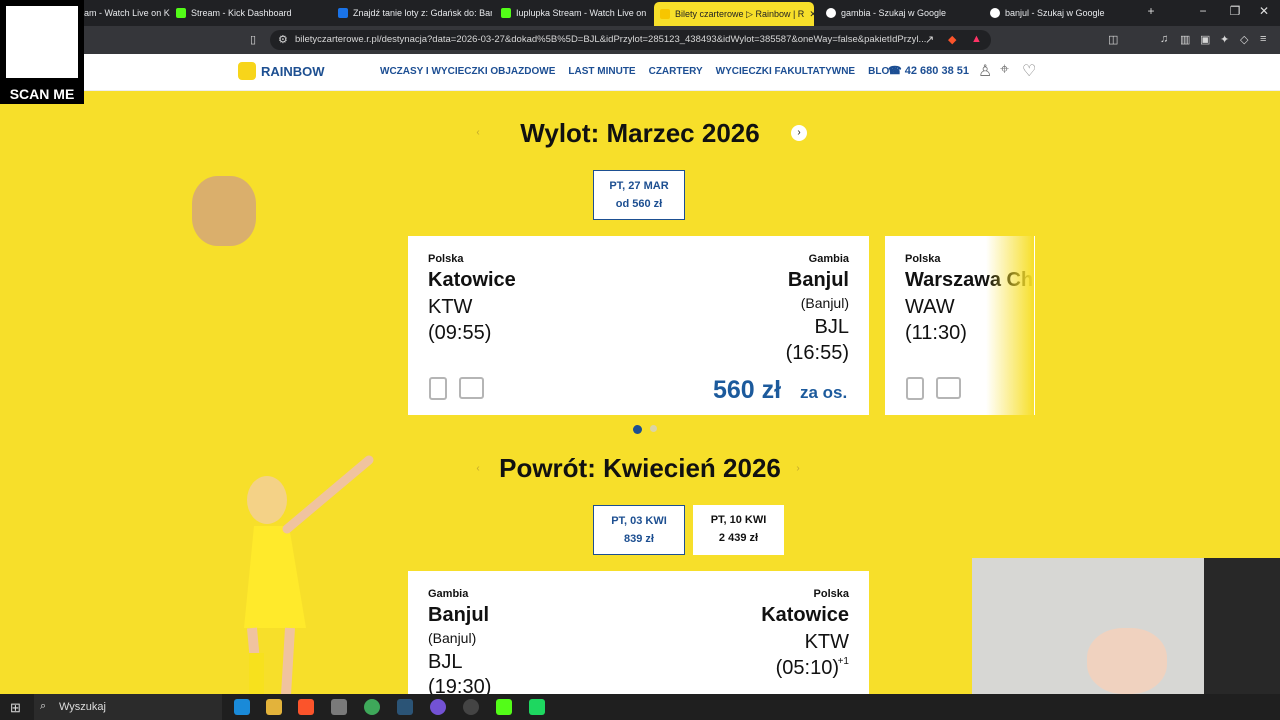 The image size is (1280, 720). I want to click on sidebar-icon: ▥, so click(1185, 39).